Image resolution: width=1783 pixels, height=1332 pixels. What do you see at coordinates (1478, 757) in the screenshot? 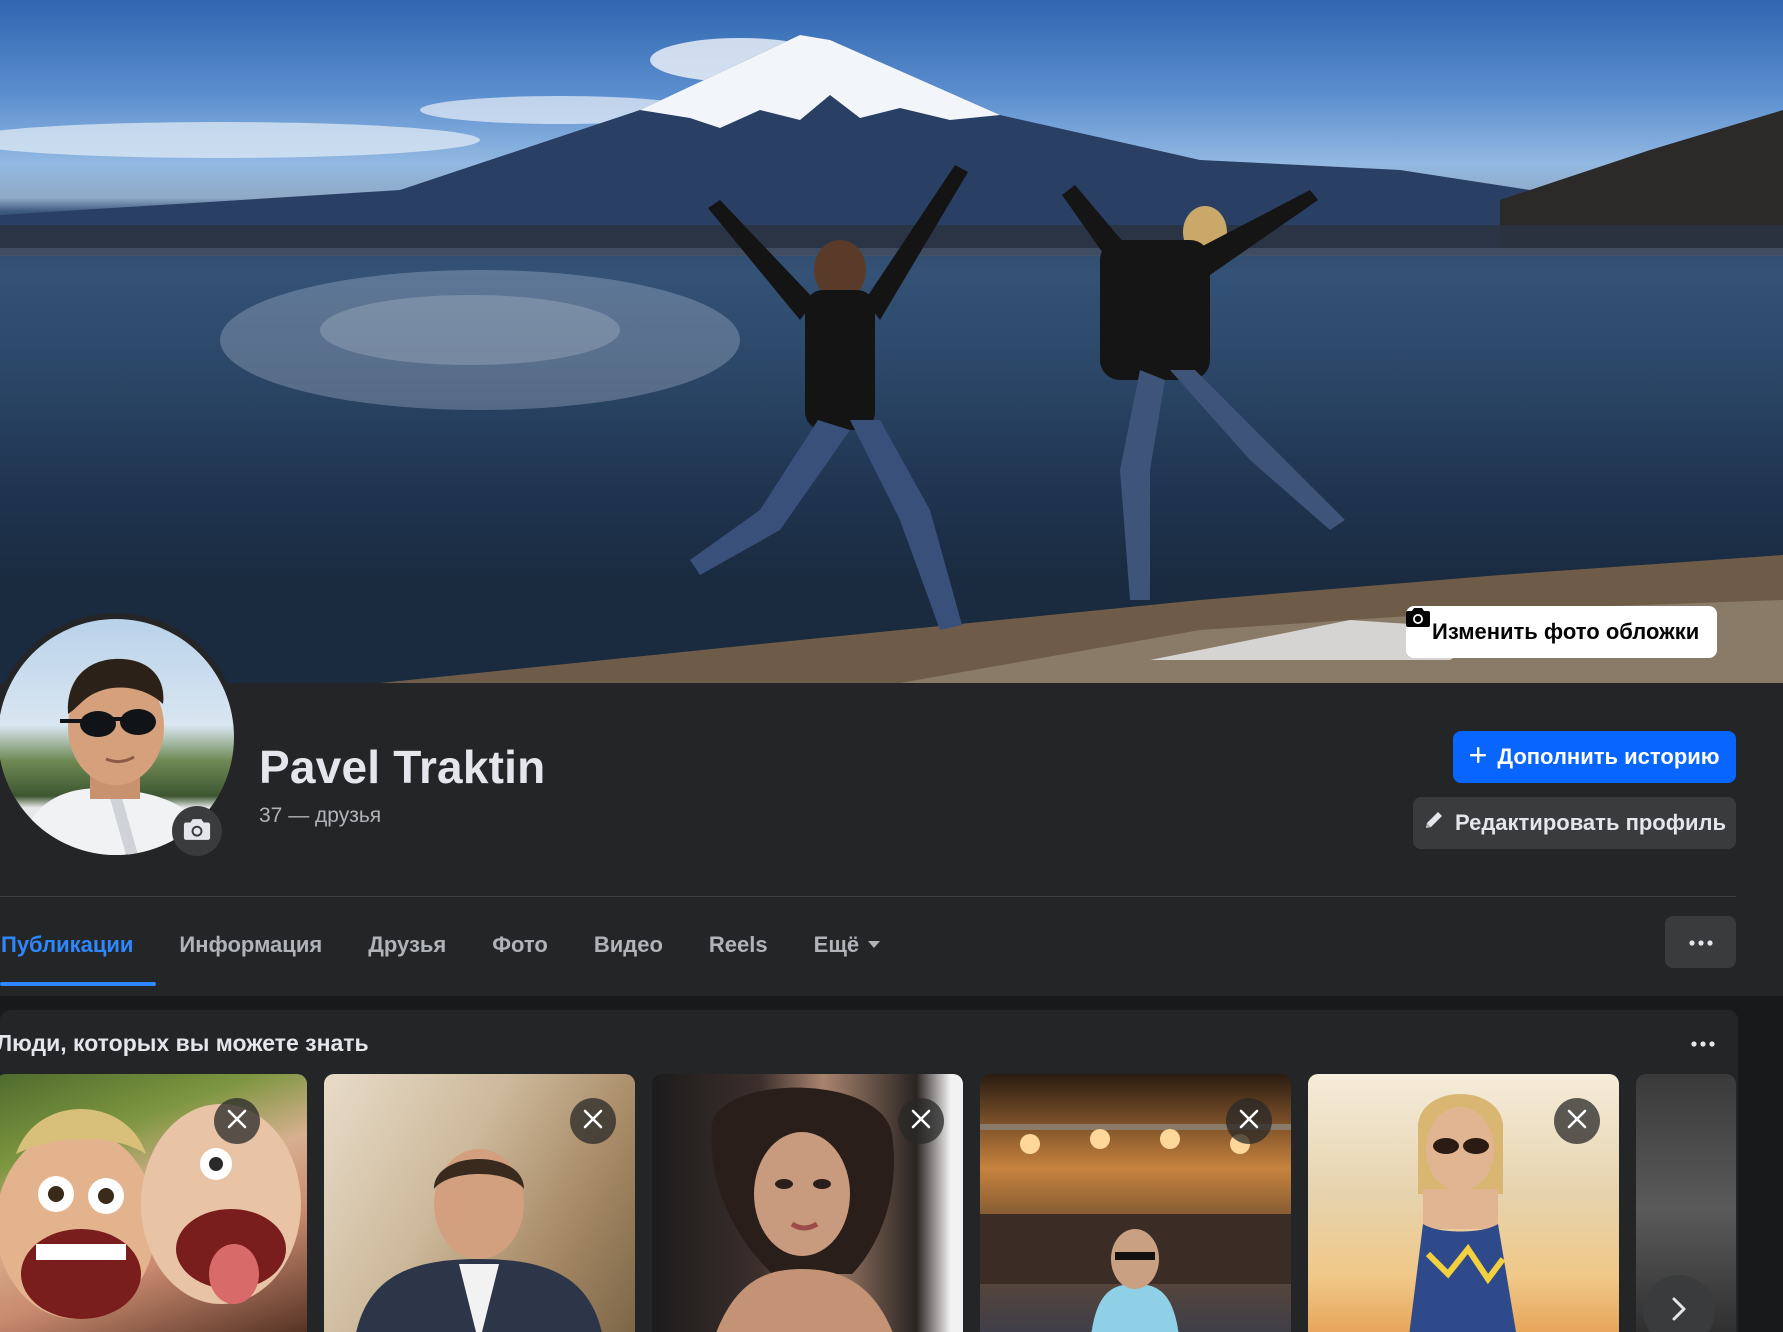
I see `plus-icon` at bounding box center [1478, 757].